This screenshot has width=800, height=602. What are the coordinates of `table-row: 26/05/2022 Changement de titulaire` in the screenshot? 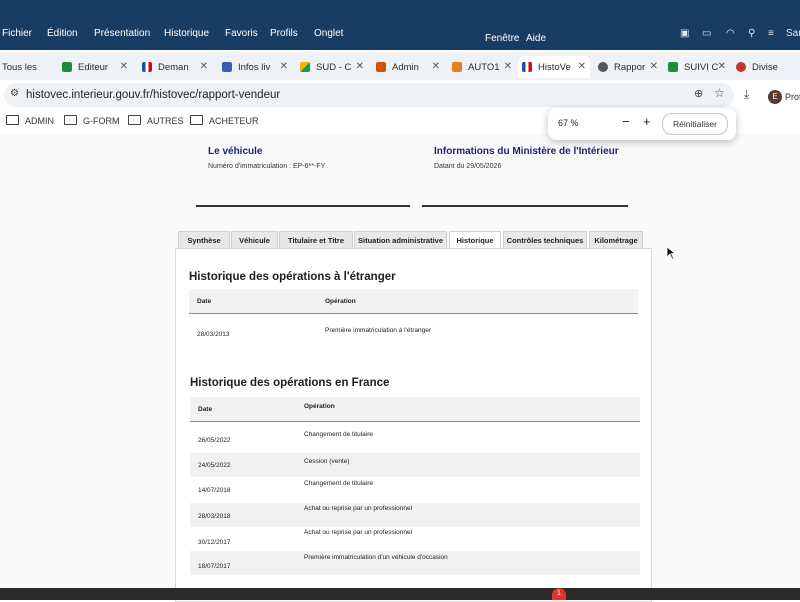 It's located at (415, 441).